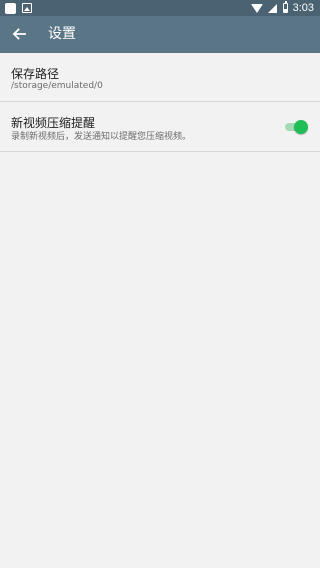 This screenshot has height=568, width=320. Describe the element at coordinates (160, 8) in the screenshot. I see `status-bar: 3:03` at that location.